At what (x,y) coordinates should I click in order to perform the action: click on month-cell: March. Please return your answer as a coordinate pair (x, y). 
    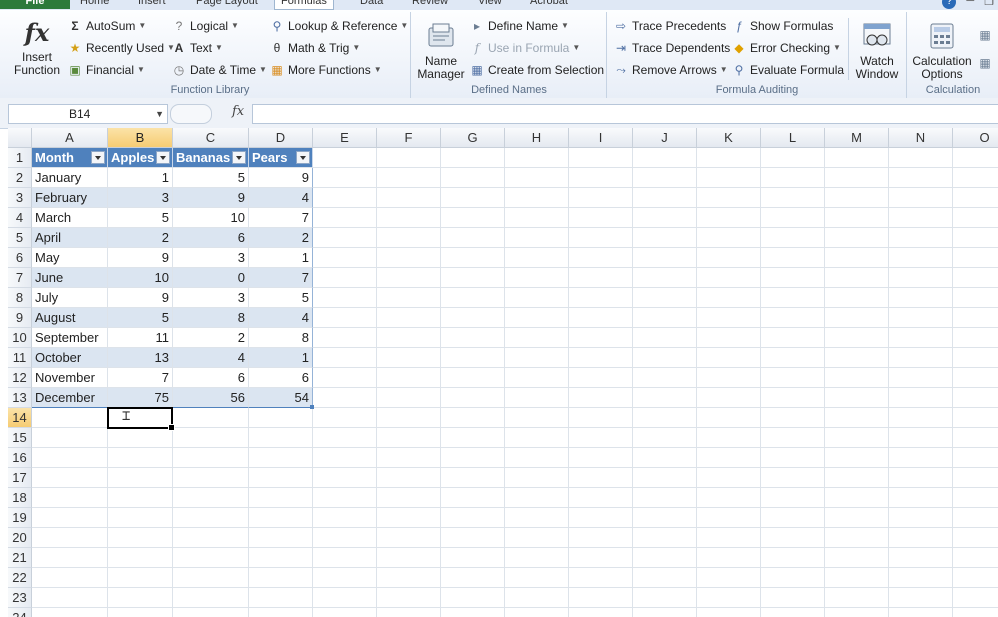
    Looking at the image, I should click on (70, 218).